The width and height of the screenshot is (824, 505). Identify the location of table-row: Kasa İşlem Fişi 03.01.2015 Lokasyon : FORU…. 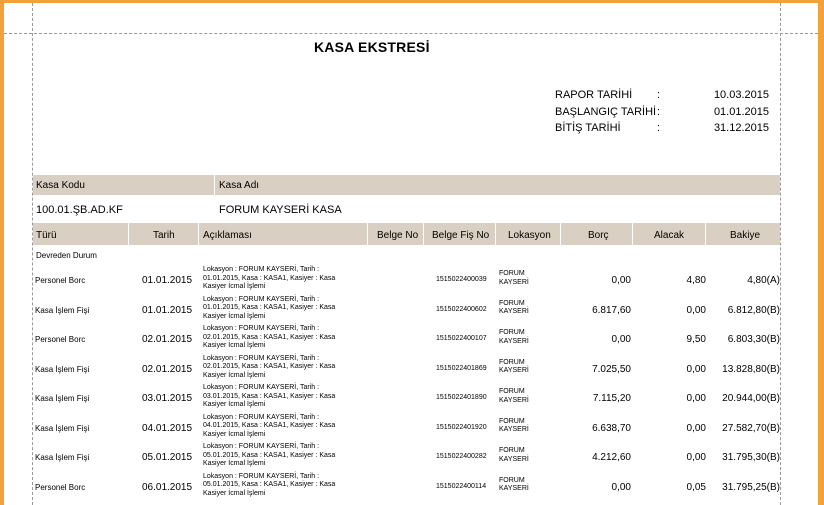
(406, 398).